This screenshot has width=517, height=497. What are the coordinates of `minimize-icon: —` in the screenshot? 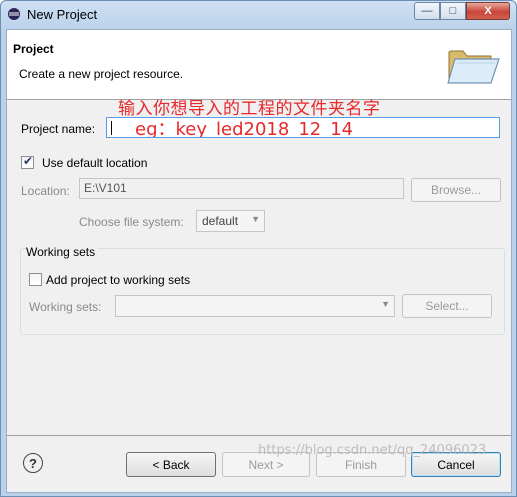 It's located at (427, 11).